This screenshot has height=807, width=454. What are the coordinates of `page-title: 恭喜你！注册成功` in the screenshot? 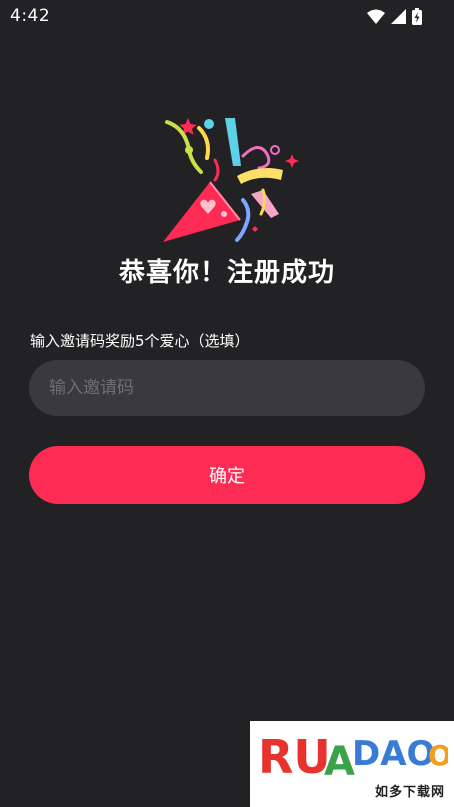 It's located at (226, 273).